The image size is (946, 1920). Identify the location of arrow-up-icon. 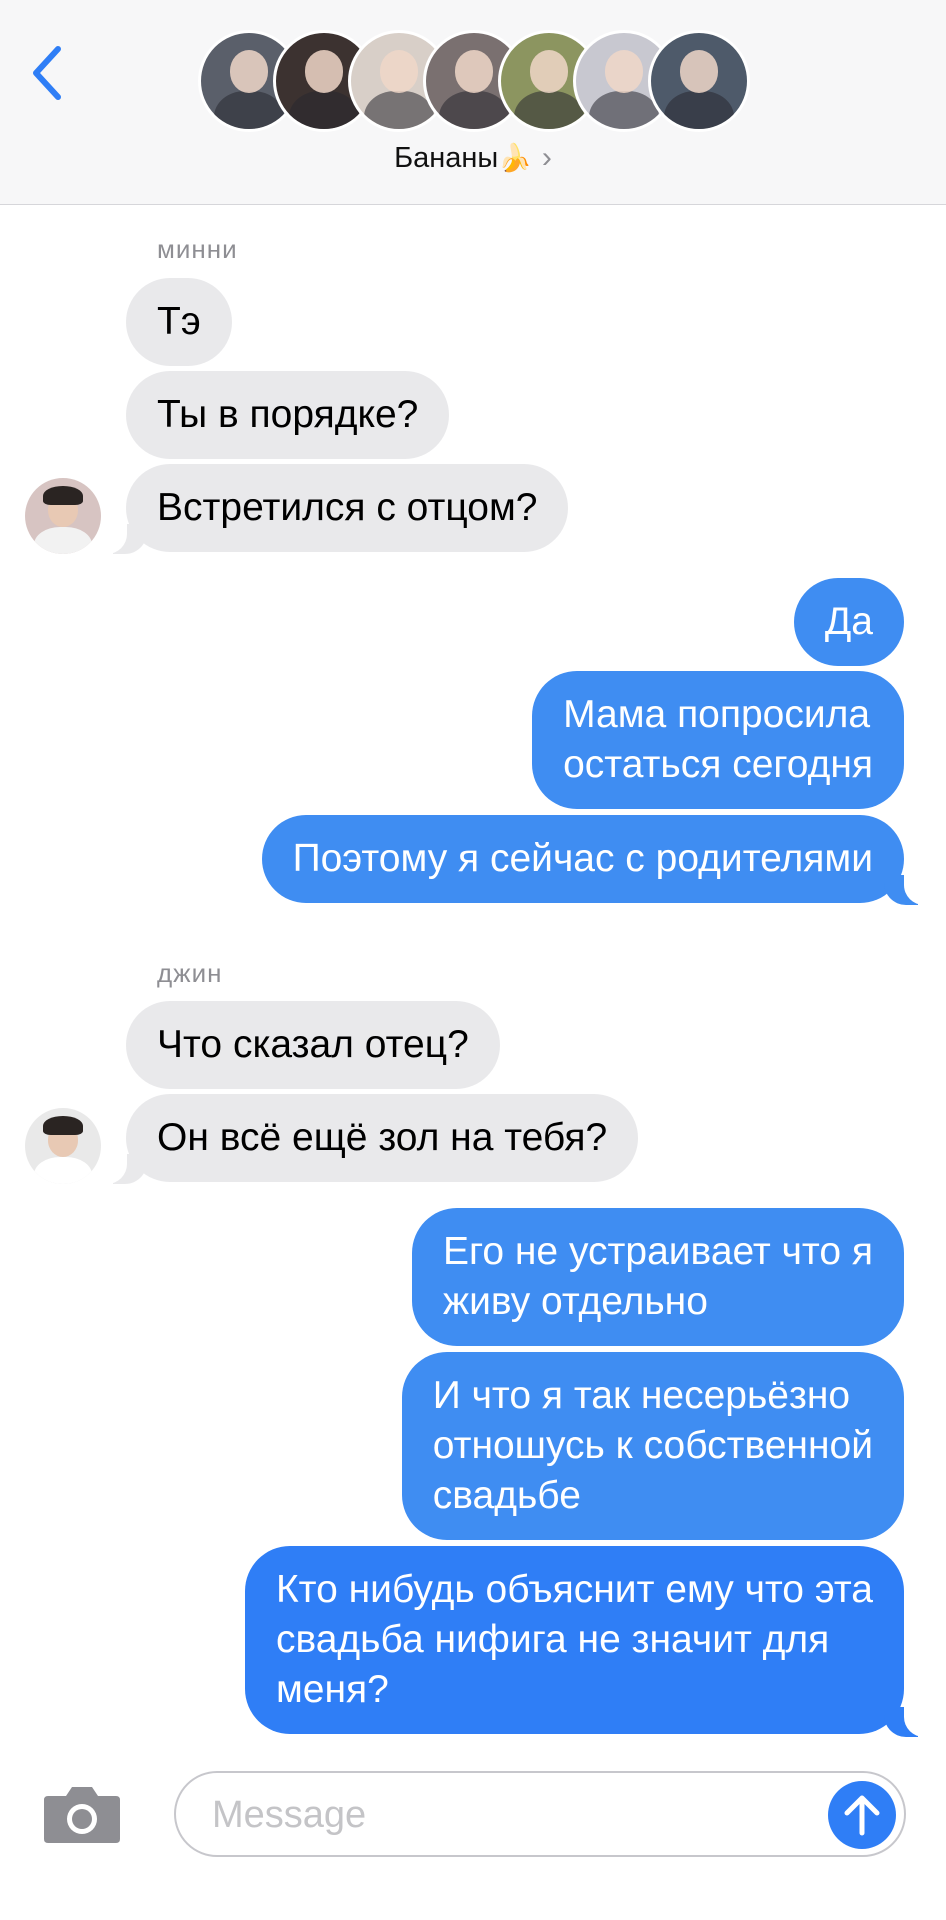
(862, 1815).